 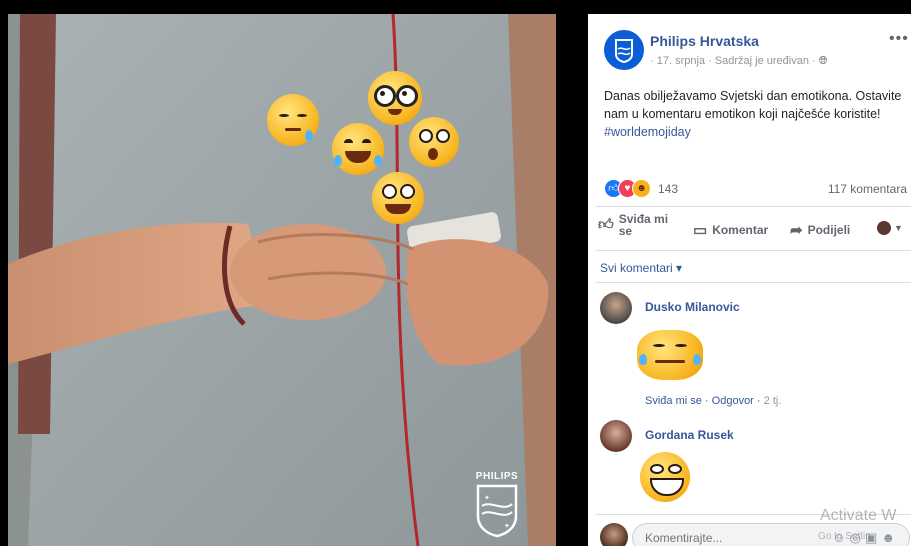 What do you see at coordinates (899, 39) in the screenshot?
I see `more-options-button: •••` at bounding box center [899, 39].